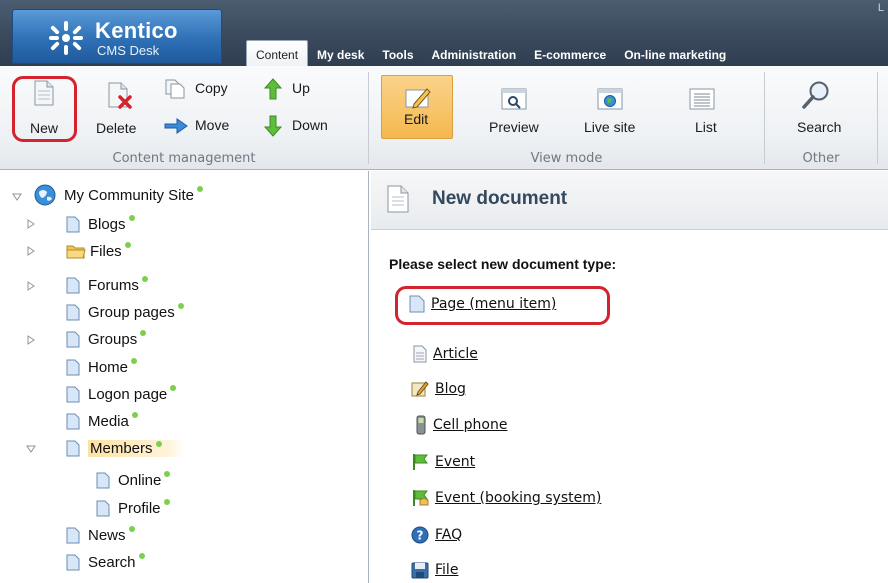 The height and width of the screenshot is (583, 888). I want to click on copy-button: Copy, so click(203, 89).